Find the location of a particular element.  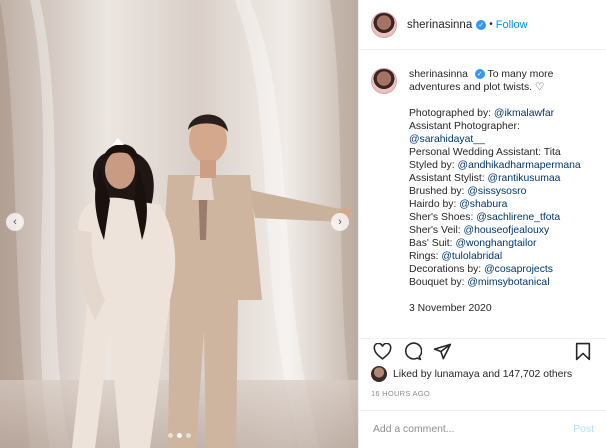

bookmark-icon is located at coordinates (583, 351).